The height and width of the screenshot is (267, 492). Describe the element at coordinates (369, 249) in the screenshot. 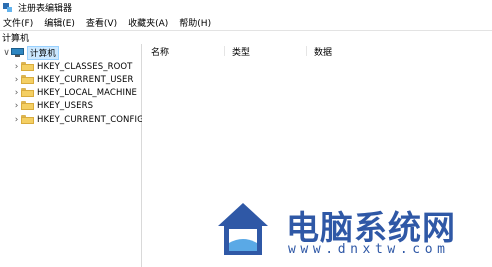

I see `watermark-url: www.dnxtw.com` at that location.